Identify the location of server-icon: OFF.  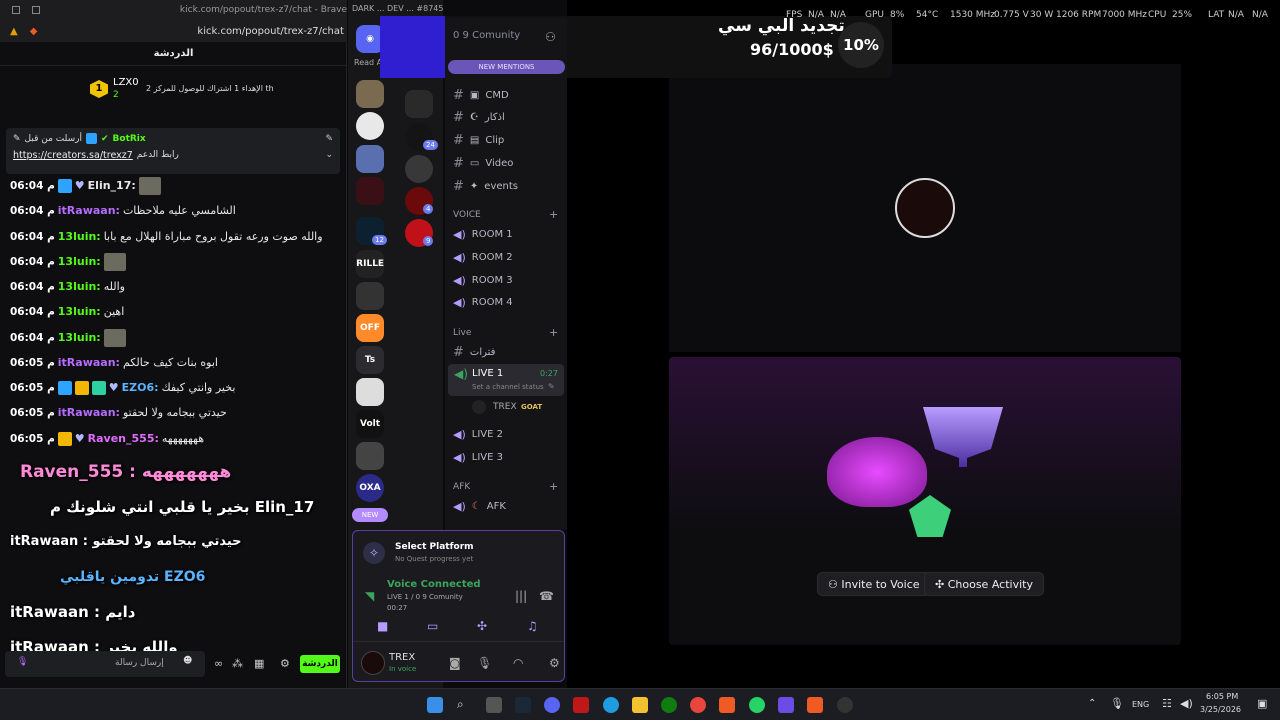
(370, 328).